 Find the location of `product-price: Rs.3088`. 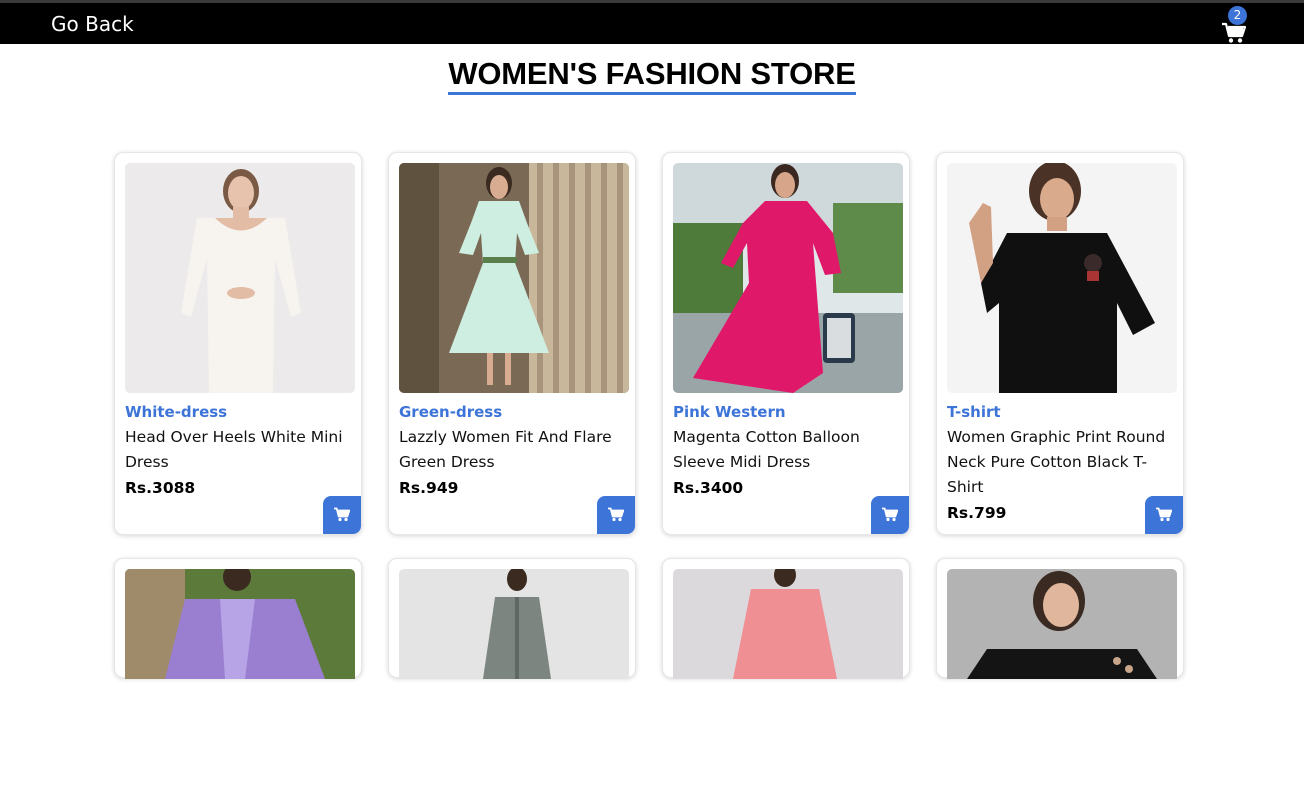

product-price: Rs.3088 is located at coordinates (160, 488).